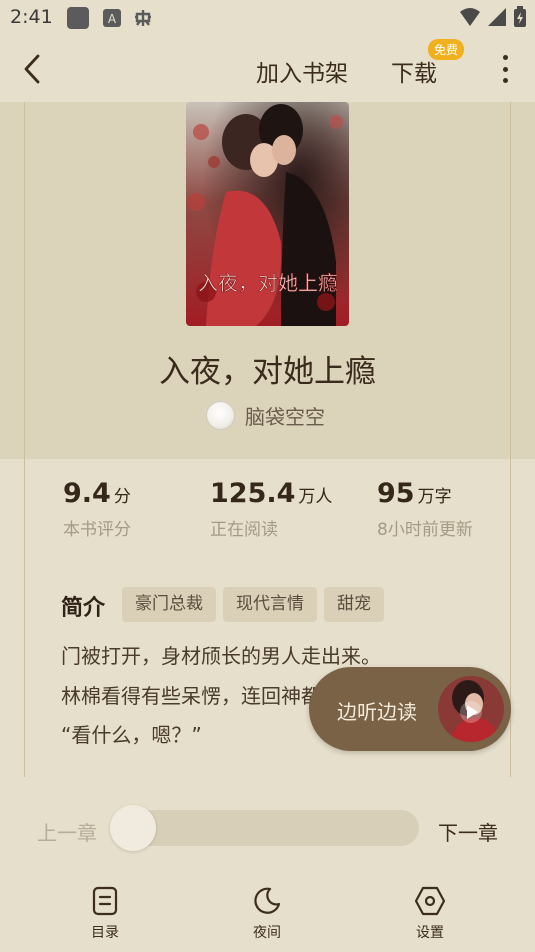 The image size is (535, 952). Describe the element at coordinates (315, 497) in the screenshot. I see `stat-unit: 万人` at that location.